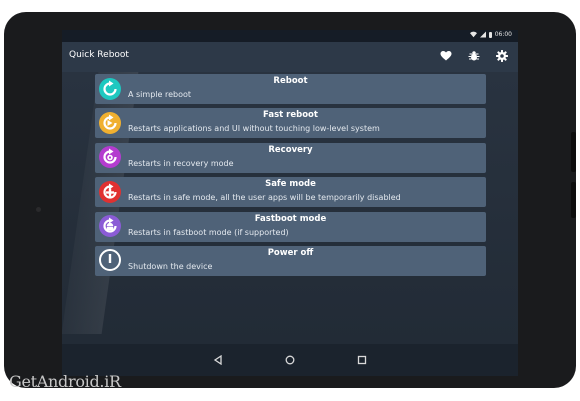 The height and width of the screenshot is (401, 580). I want to click on signal-icon, so click(482, 34).